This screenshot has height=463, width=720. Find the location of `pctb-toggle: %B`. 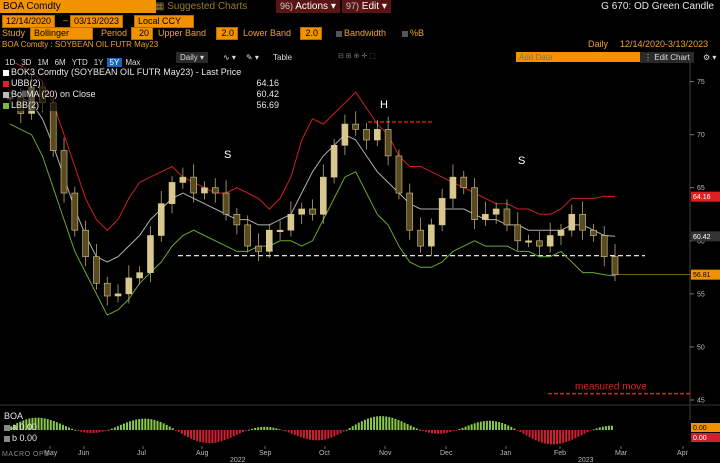

pctb-toggle: %B is located at coordinates (413, 33).